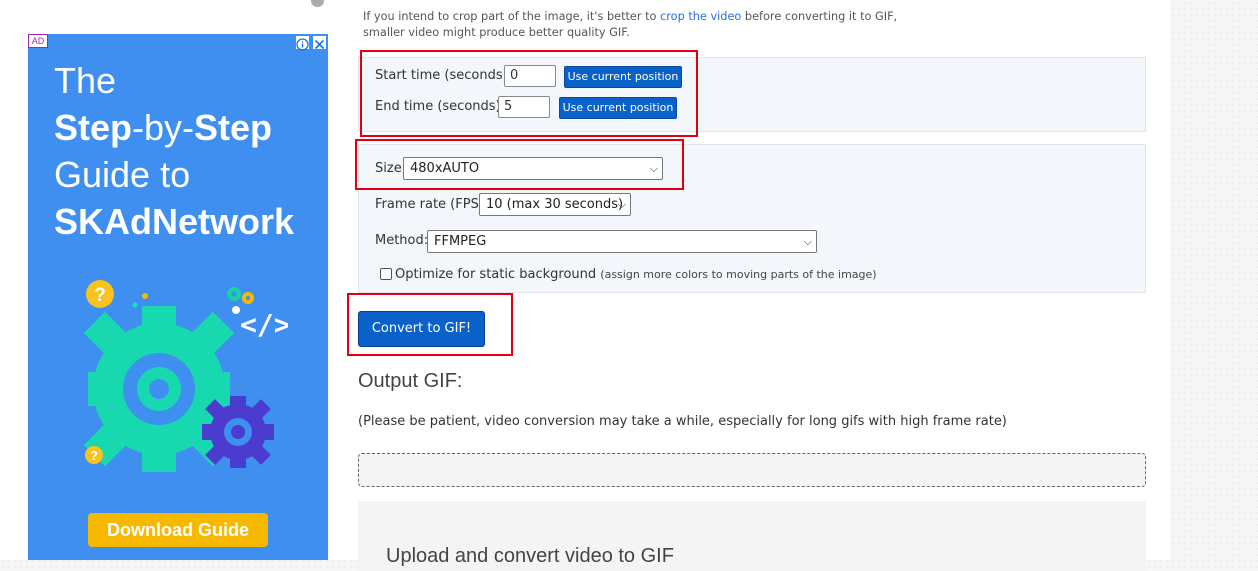  Describe the element at coordinates (819, 16) in the screenshot. I see `crop-tip-suffix: before converting it to GIF,` at that location.